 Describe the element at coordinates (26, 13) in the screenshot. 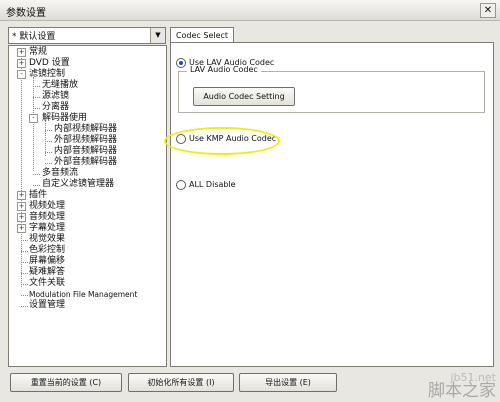

I see `window-title: 参数设置` at that location.